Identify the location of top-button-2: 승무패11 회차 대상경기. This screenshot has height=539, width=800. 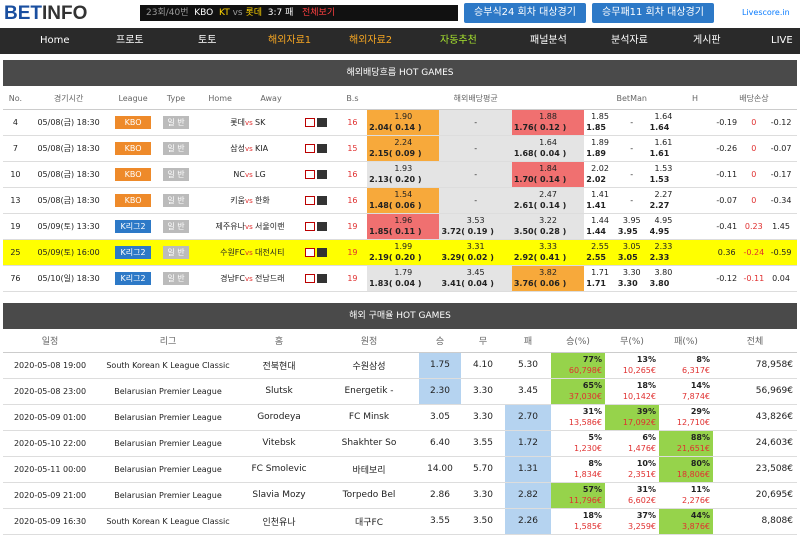
(653, 13).